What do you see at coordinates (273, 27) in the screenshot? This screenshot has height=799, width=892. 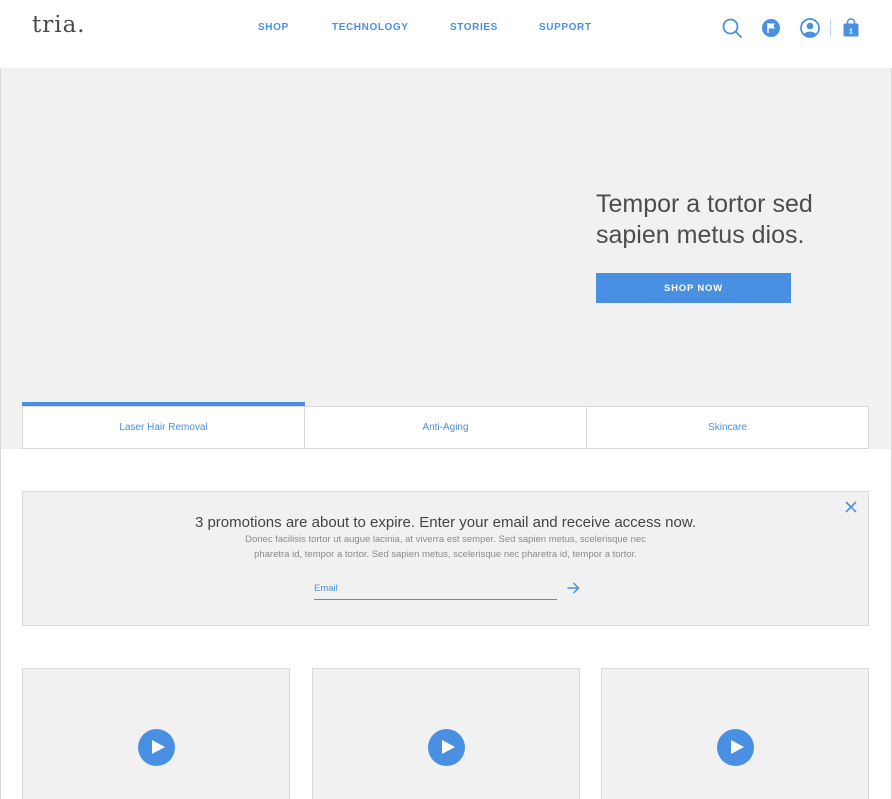 I see `nav-shop: SHOP` at bounding box center [273, 27].